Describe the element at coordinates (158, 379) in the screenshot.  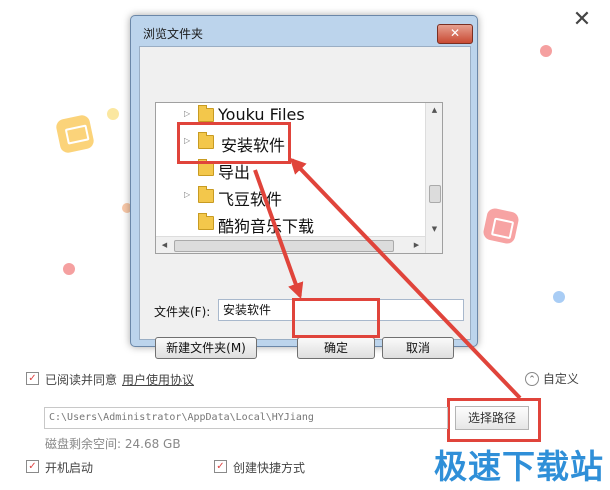
I see `user-agreement-link: 用户使用协议` at that location.